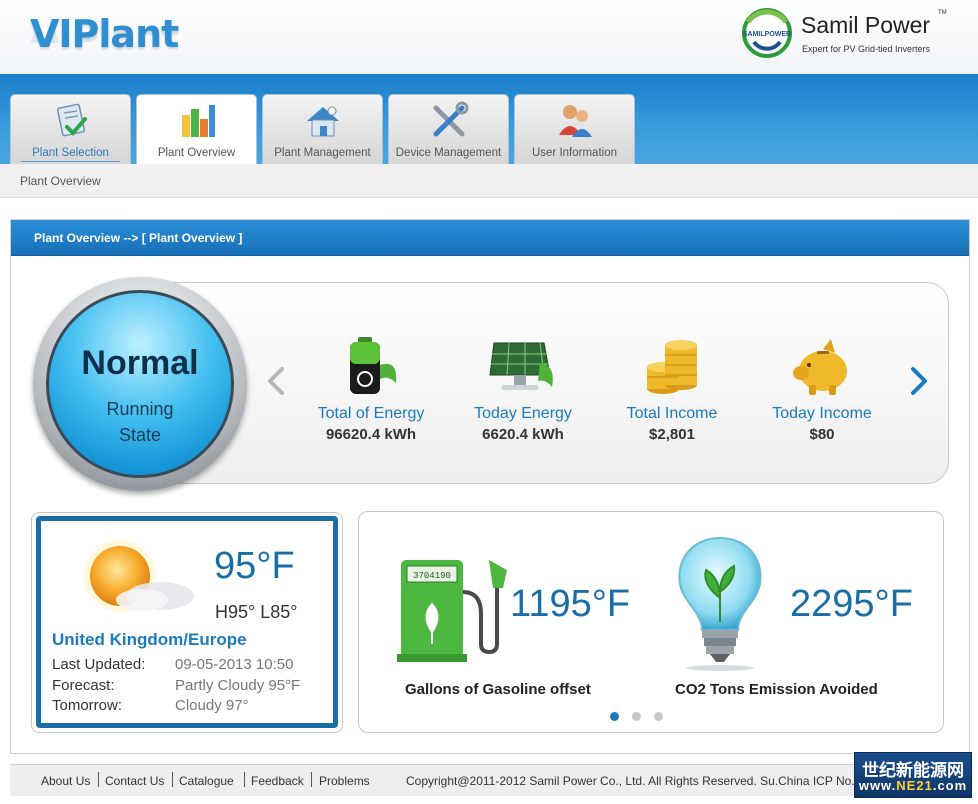 The image size is (978, 804). I want to click on stat-value: 96620.4 kWh, so click(371, 434).